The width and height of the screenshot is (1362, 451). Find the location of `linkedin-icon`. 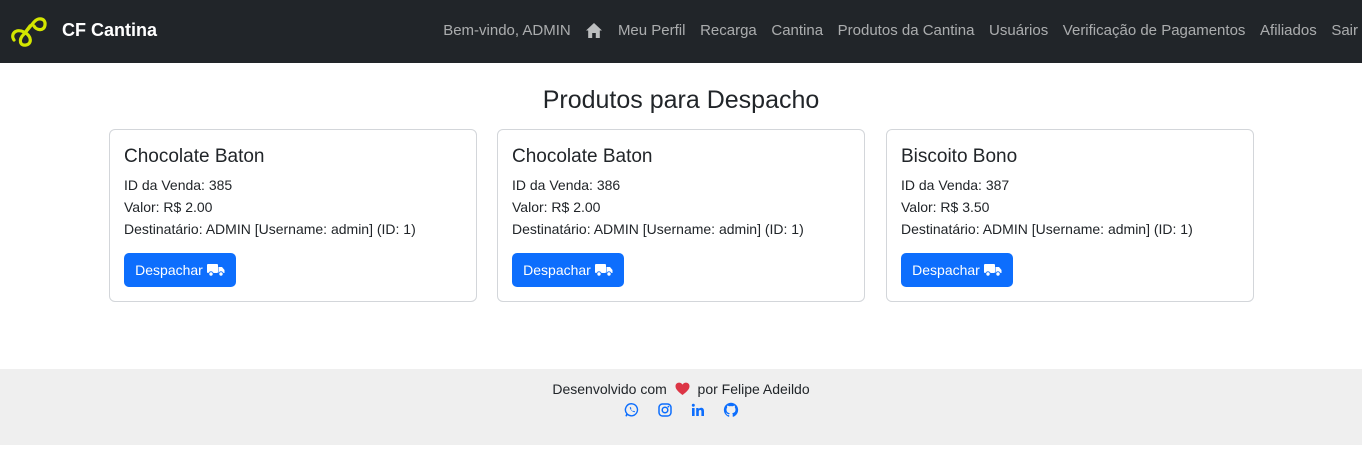

linkedin-icon is located at coordinates (697, 409).